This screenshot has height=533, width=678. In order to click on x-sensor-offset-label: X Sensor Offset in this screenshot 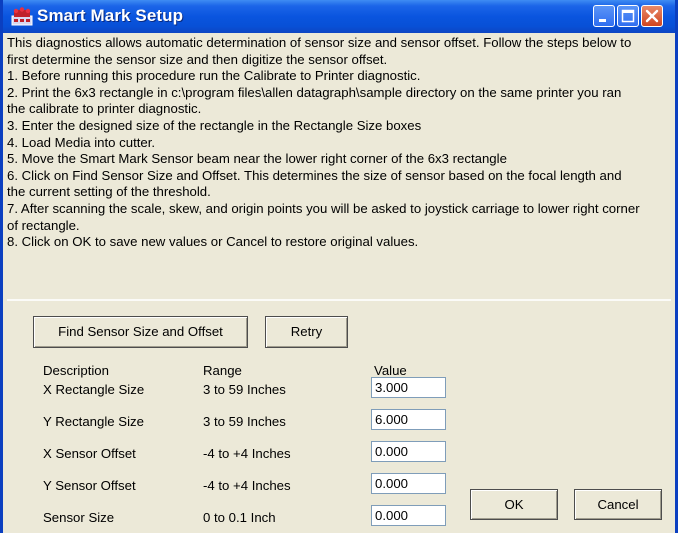, I will do `click(89, 453)`.